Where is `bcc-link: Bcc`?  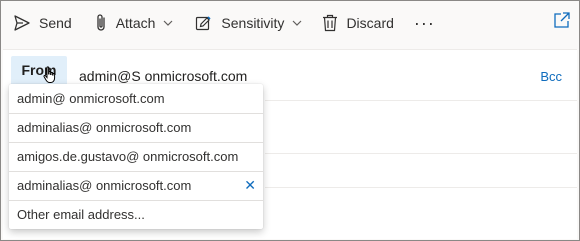
bcc-link: Bcc is located at coordinates (551, 76).